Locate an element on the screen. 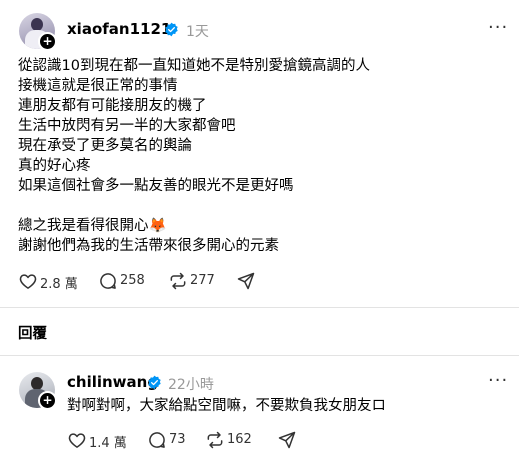 This screenshot has height=459, width=519. repost-count: 277 is located at coordinates (202, 280).